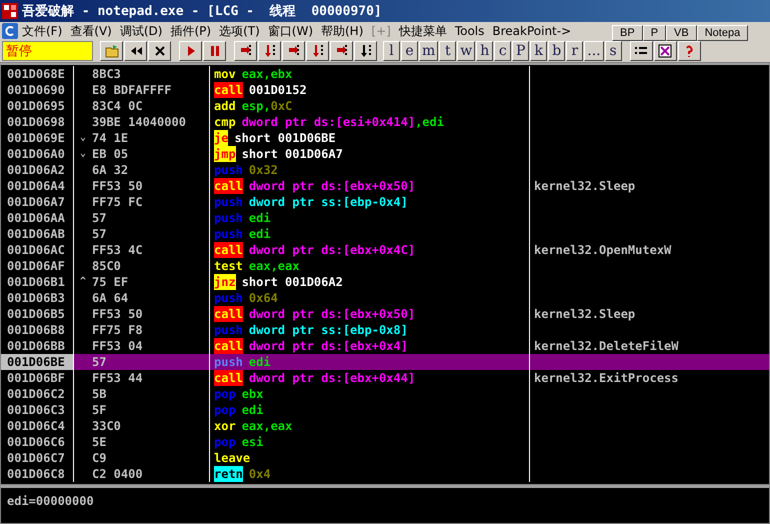 The image size is (770, 524). What do you see at coordinates (409, 51) in the screenshot?
I see `window-button: e` at bounding box center [409, 51].